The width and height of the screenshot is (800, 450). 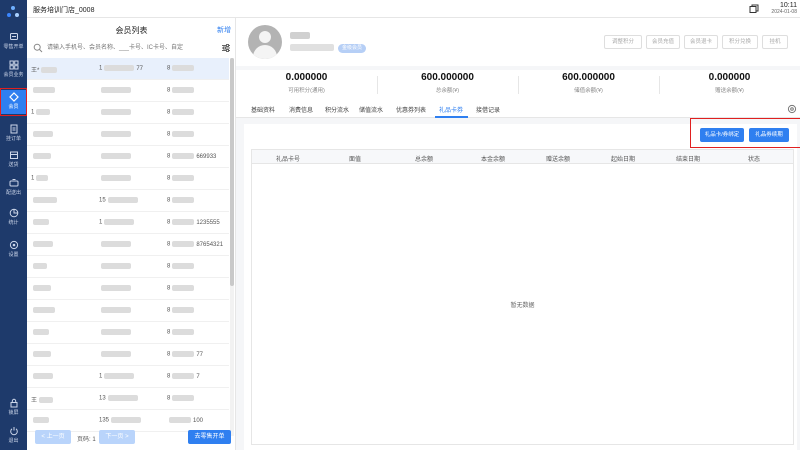 I want to click on prev-page-button: < 上一页, so click(x=53, y=437).